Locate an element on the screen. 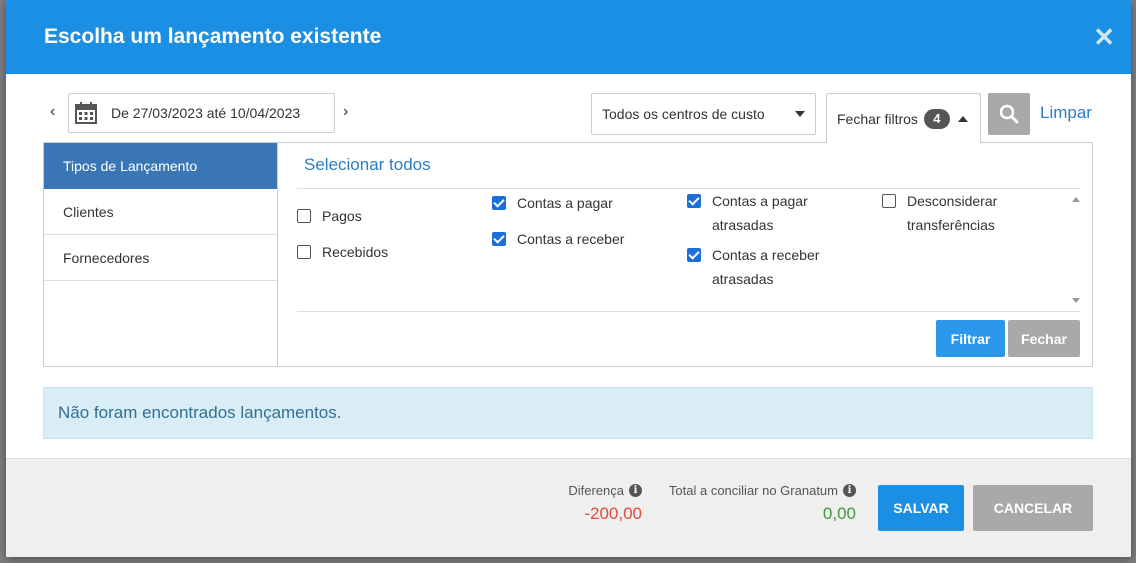 This screenshot has width=1136, height=563. cost-center-select: Todos os centros de custo is located at coordinates (703, 114).